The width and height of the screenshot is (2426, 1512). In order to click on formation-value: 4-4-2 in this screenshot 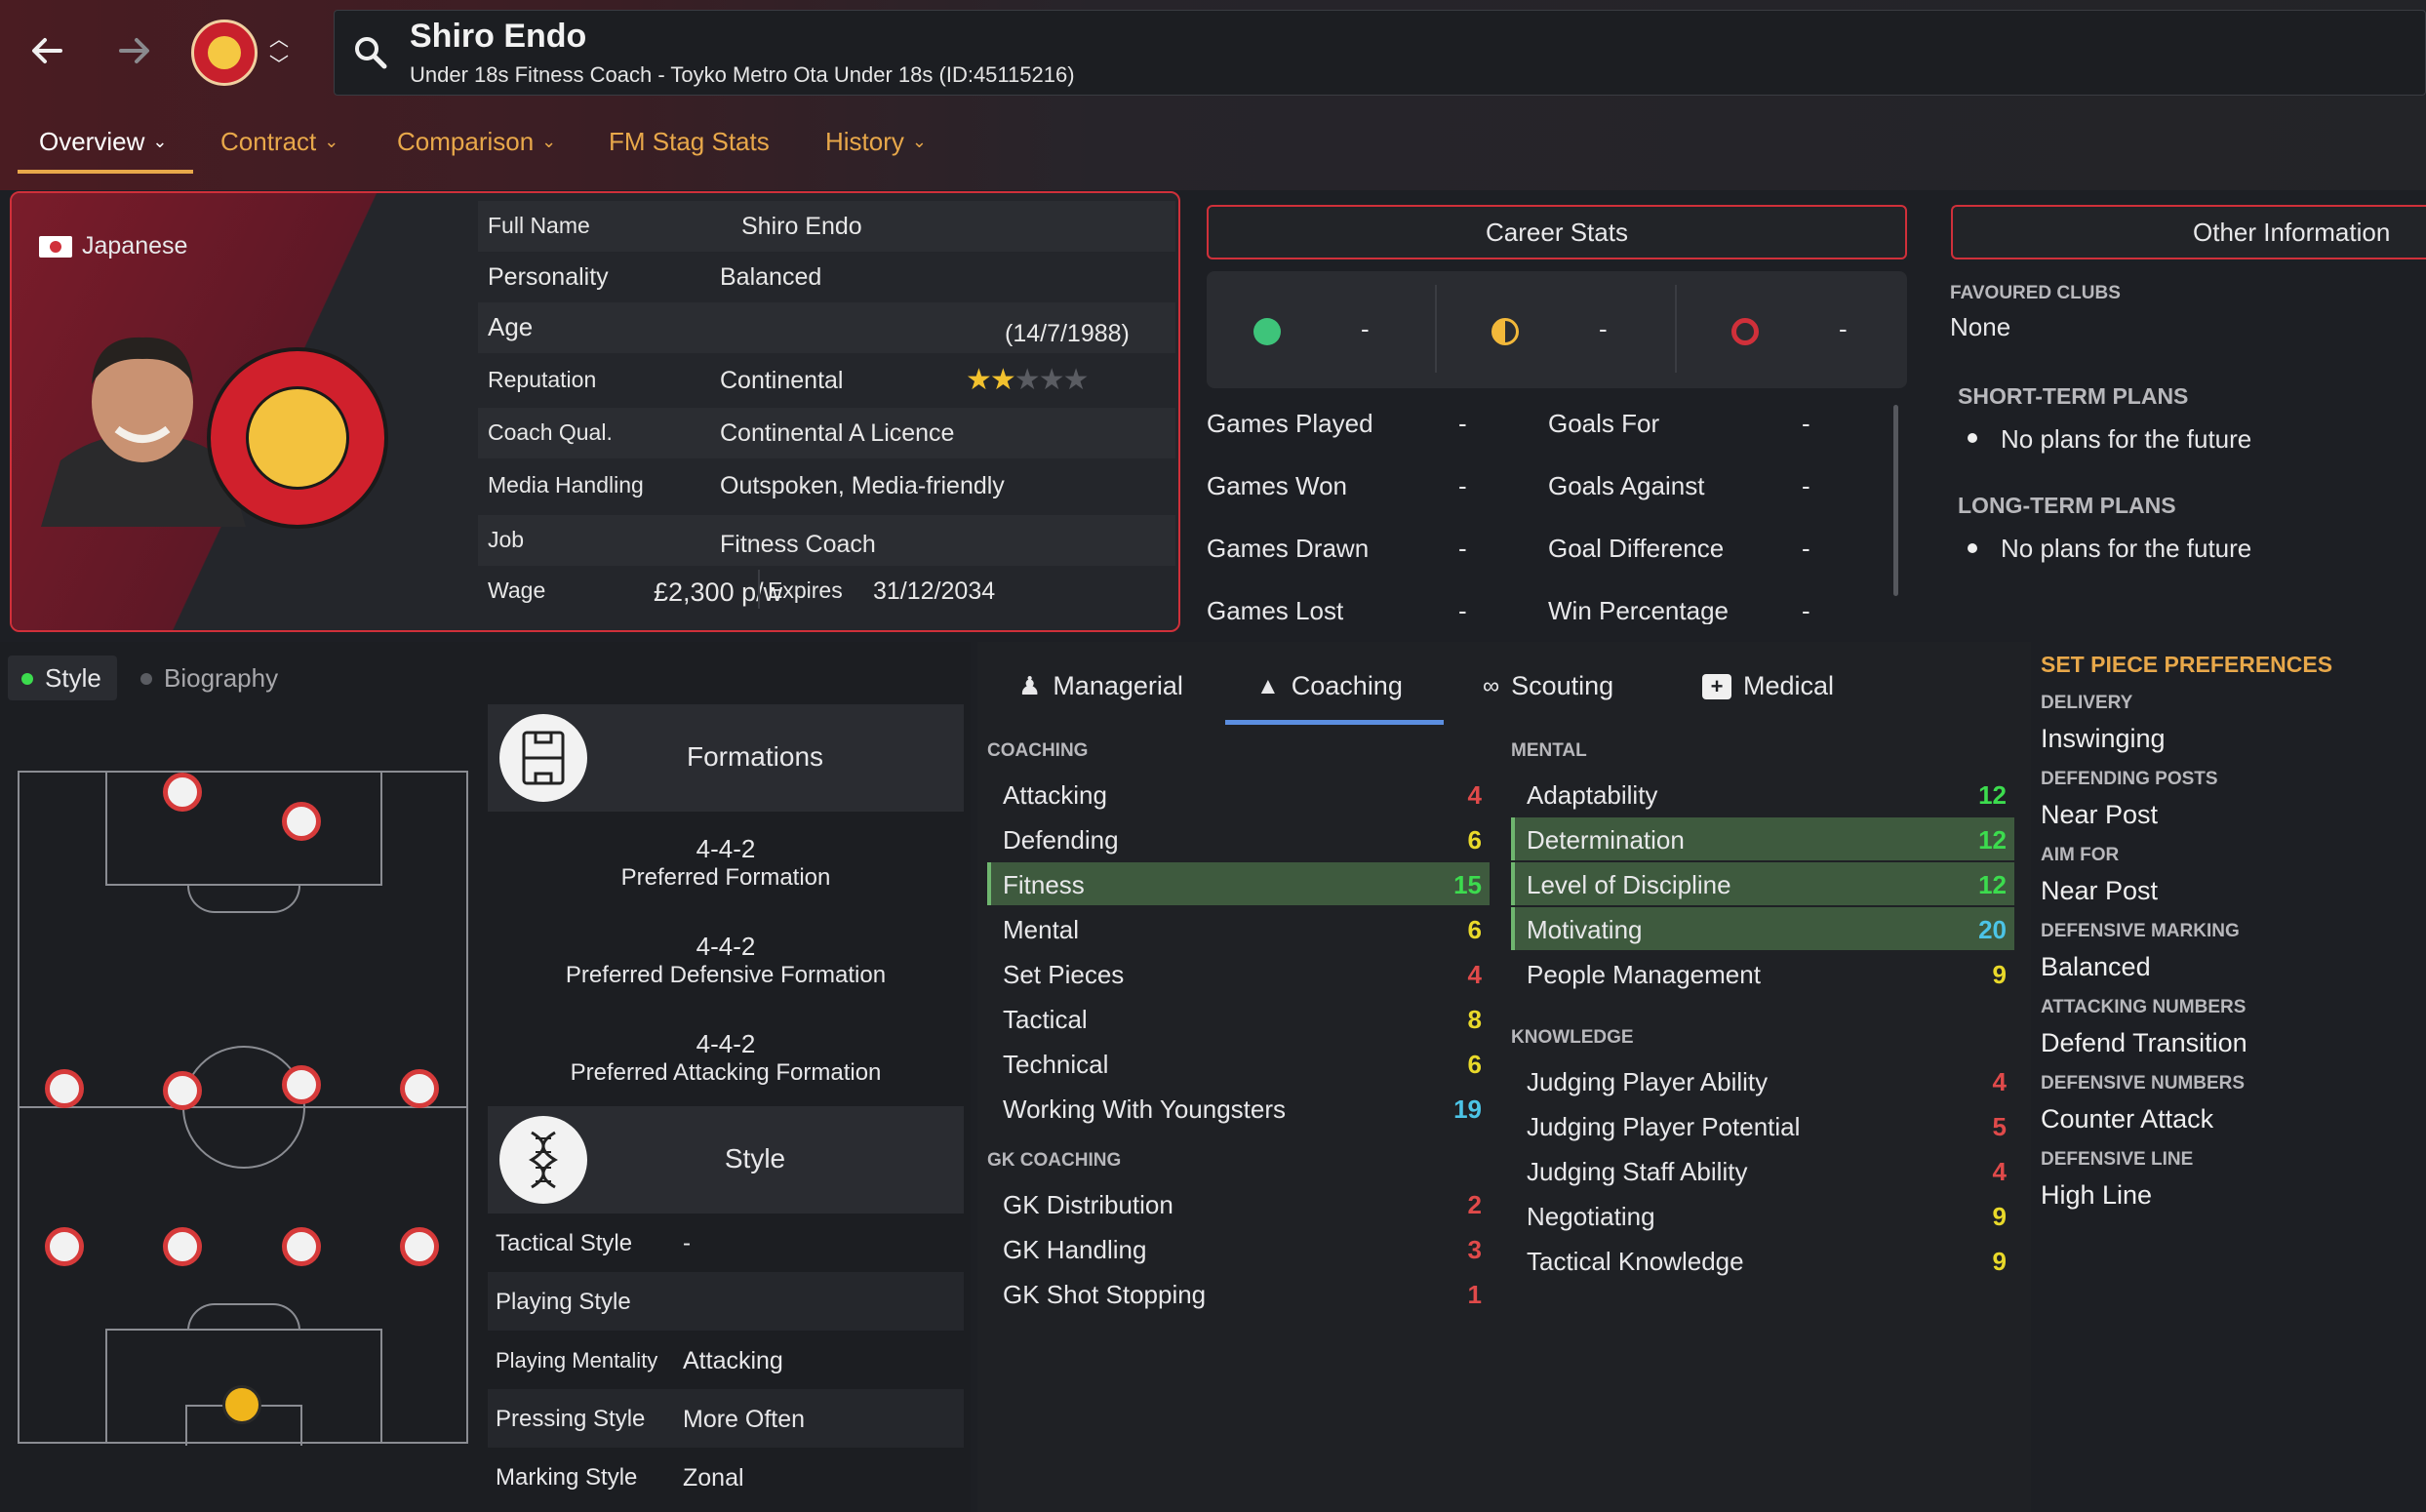, I will do `click(726, 848)`.